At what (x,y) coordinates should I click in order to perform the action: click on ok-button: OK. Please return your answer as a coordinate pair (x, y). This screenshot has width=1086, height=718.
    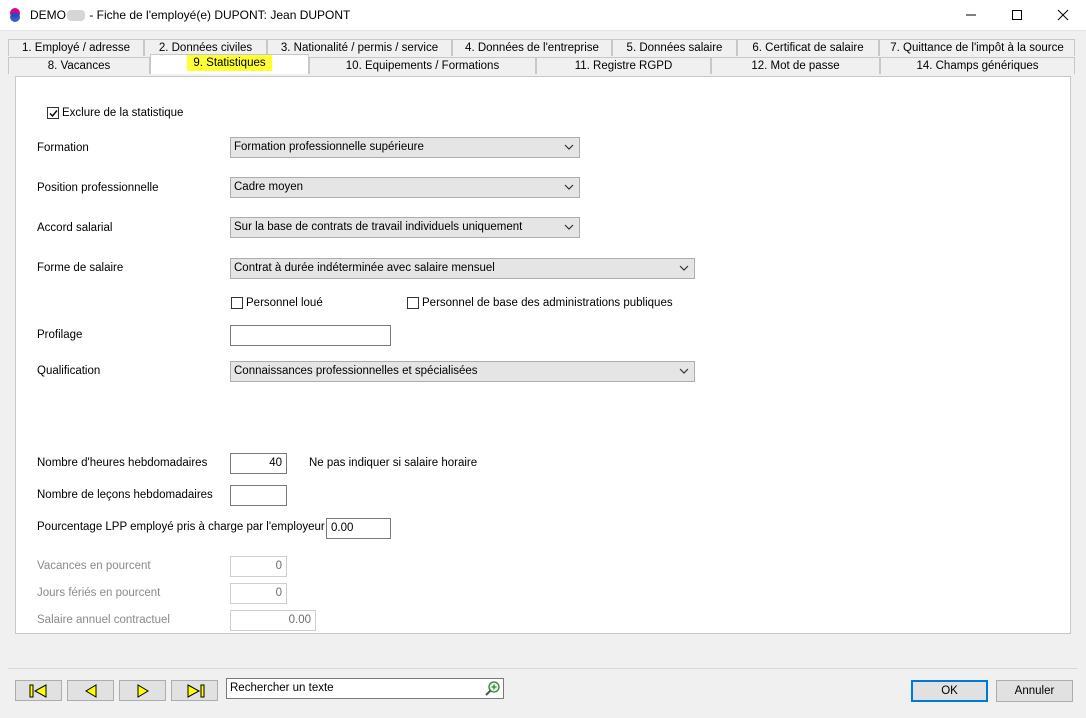
    Looking at the image, I should click on (949, 691).